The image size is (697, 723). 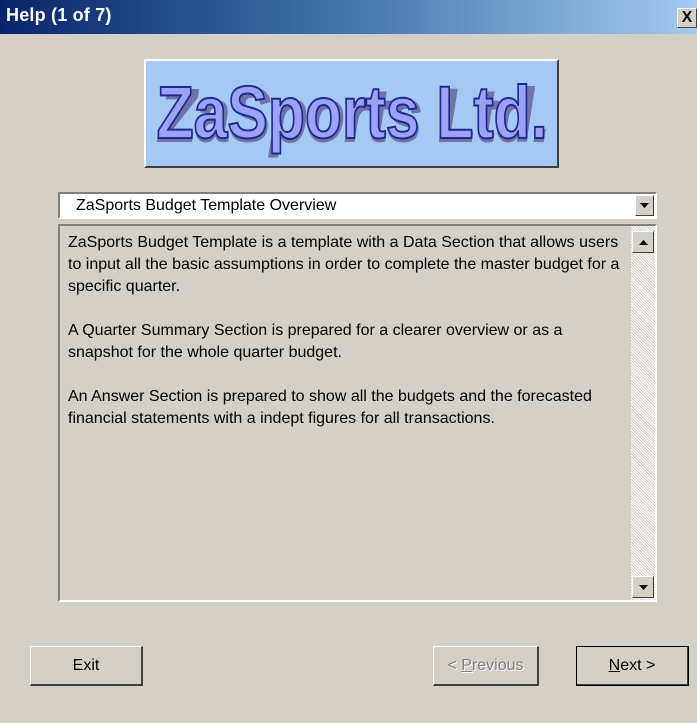 I want to click on logo-icon: ZaSports Ltd. ZaSports Ltd., so click(x=352, y=114).